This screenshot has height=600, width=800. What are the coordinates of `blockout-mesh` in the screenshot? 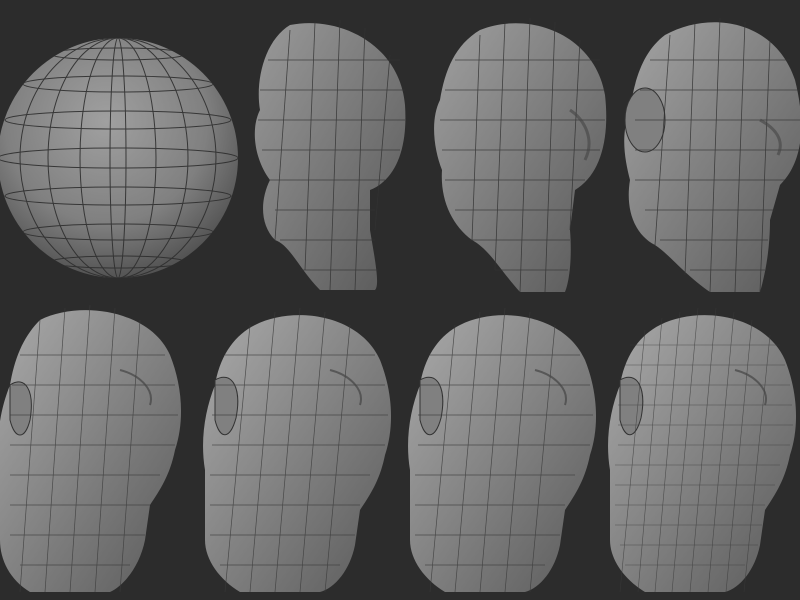 It's located at (330, 155).